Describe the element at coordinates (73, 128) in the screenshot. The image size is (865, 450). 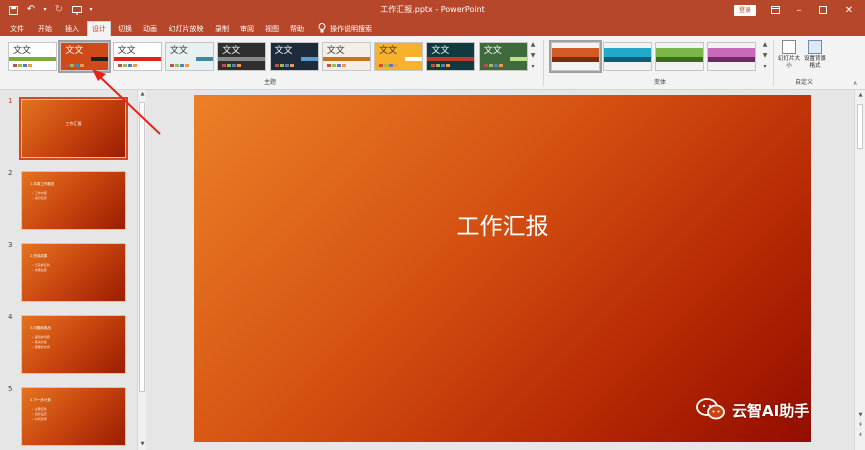
I see `slide-thumbnail: 工作汇报` at that location.